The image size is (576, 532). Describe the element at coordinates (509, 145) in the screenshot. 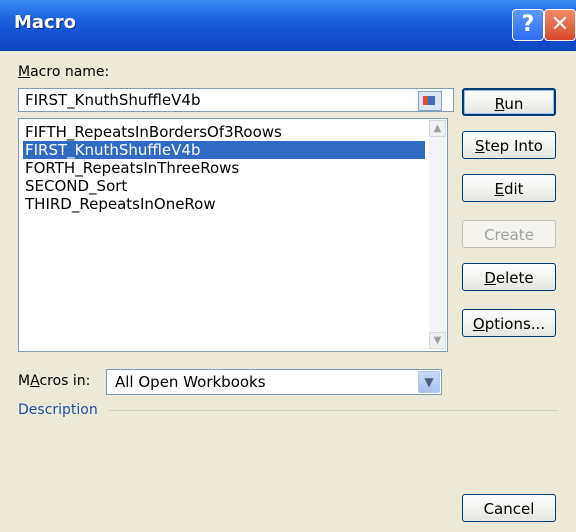

I see `step-into-button: Step Into` at that location.